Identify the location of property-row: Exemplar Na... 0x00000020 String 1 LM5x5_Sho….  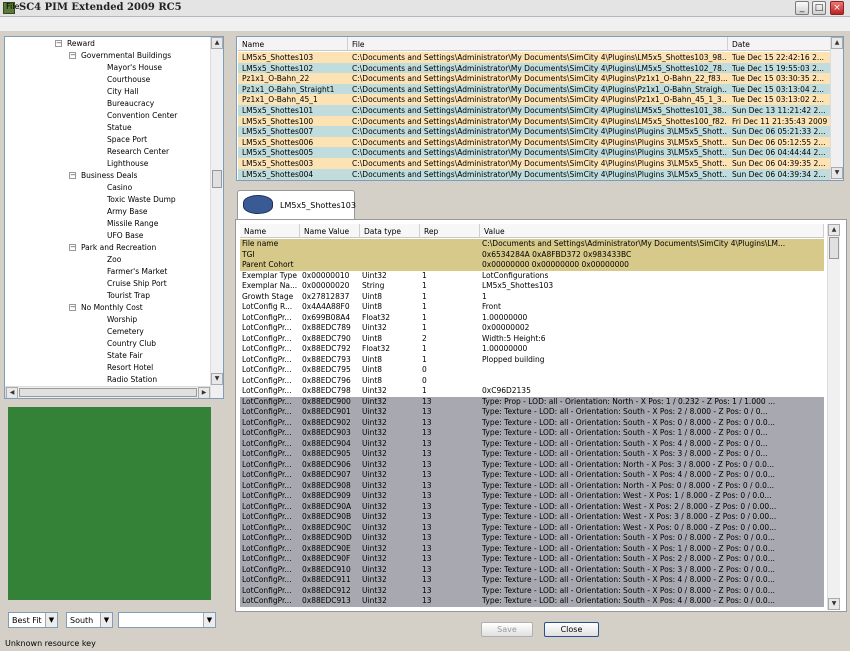
(532, 286).